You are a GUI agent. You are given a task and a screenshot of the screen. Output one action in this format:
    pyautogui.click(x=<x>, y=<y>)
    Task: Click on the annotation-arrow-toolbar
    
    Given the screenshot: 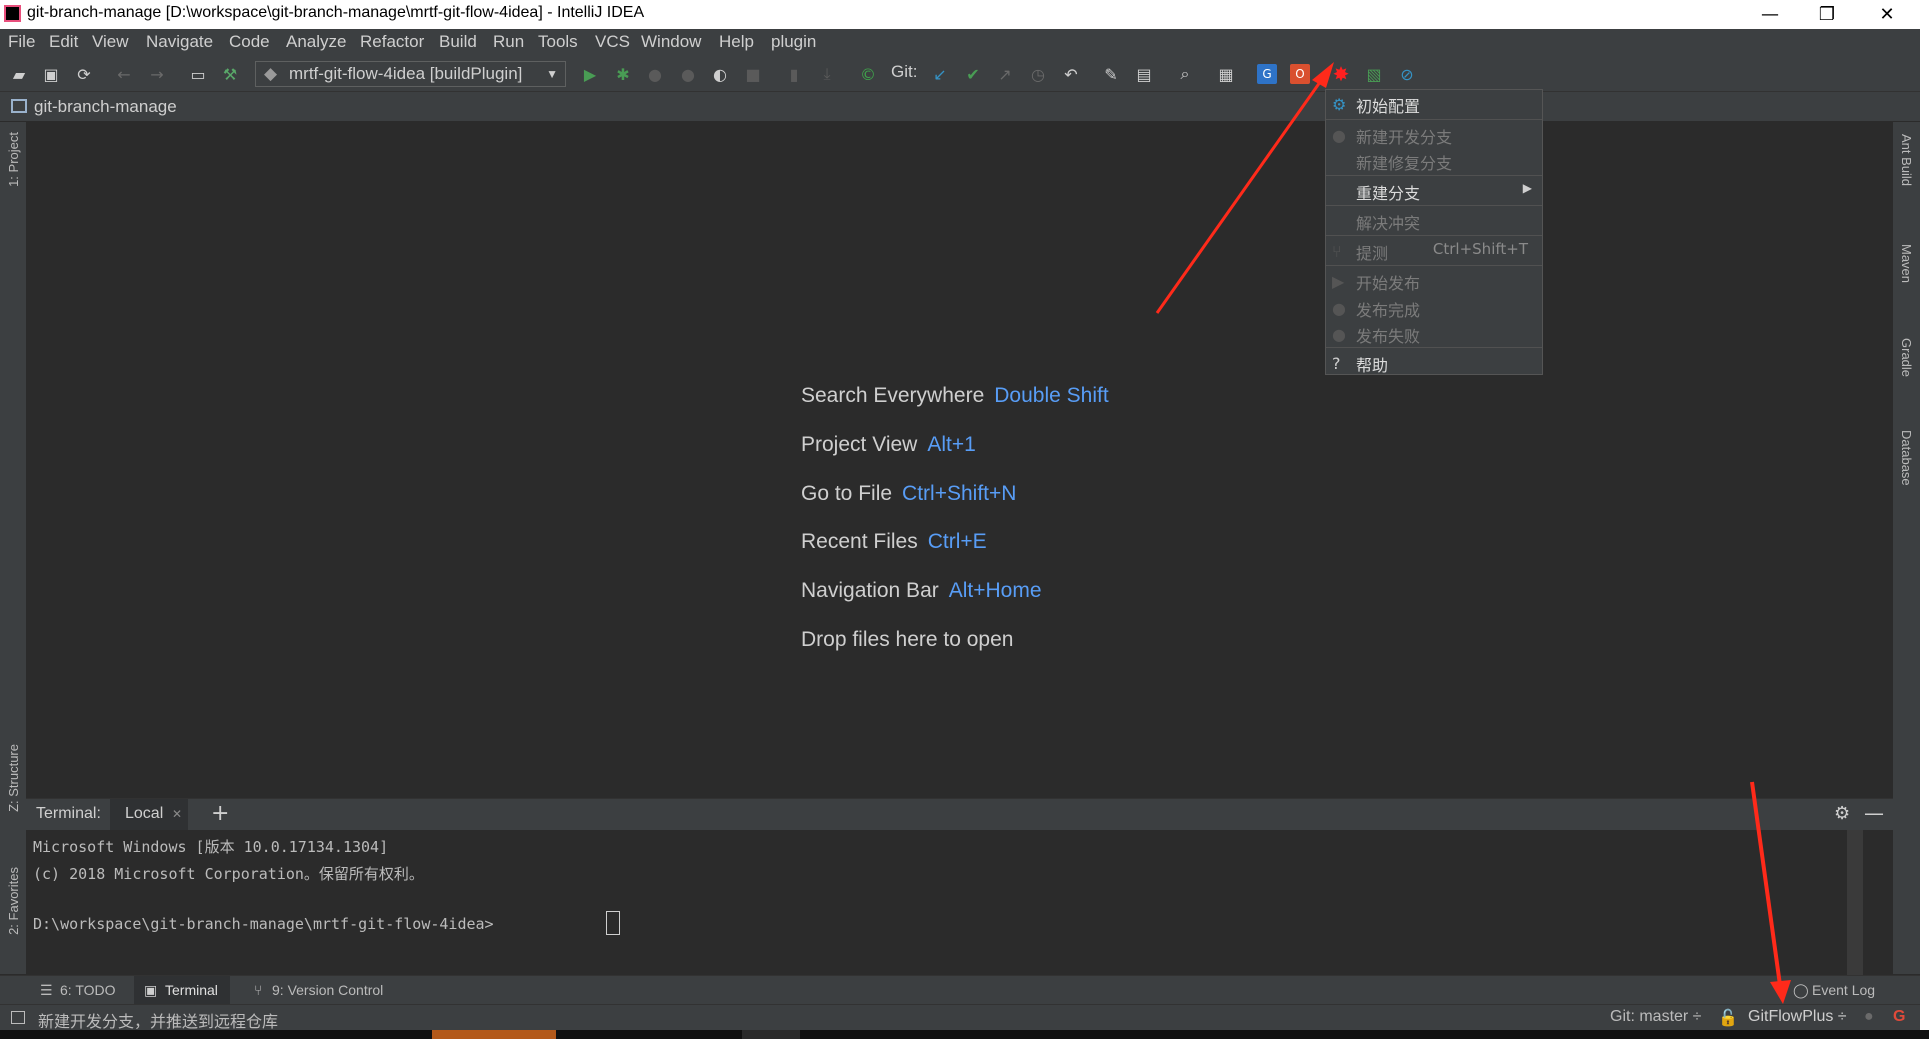 What is the action you would take?
    pyautogui.click(x=1241, y=194)
    